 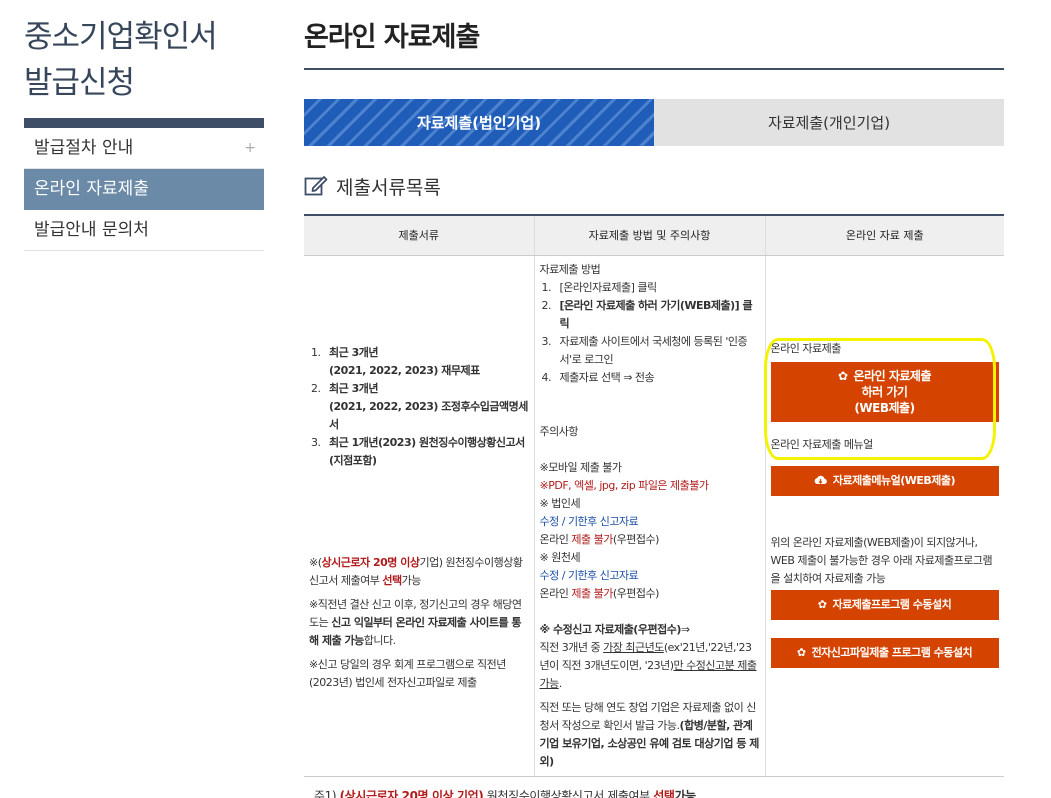 I want to click on list-item: 2. [온라인 자료제출 하러 가기(WEB제출)] 클릭, so click(x=650, y=315).